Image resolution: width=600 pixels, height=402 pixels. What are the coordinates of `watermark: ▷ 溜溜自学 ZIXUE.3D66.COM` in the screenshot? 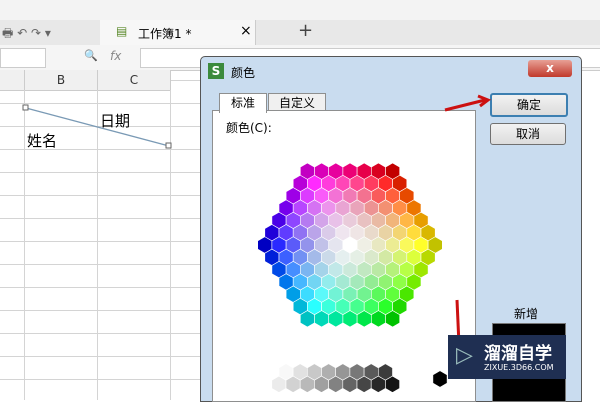 It's located at (507, 357).